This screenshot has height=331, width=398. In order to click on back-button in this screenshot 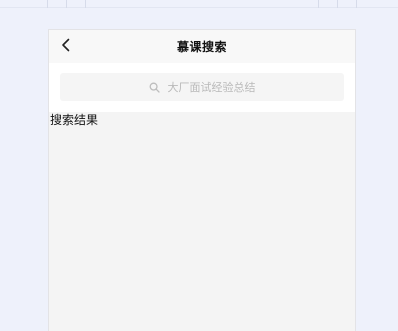, I will do `click(66, 46)`.